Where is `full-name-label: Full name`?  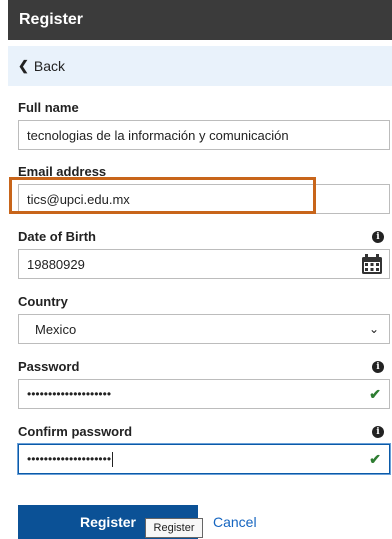
full-name-label: Full name is located at coordinates (48, 107).